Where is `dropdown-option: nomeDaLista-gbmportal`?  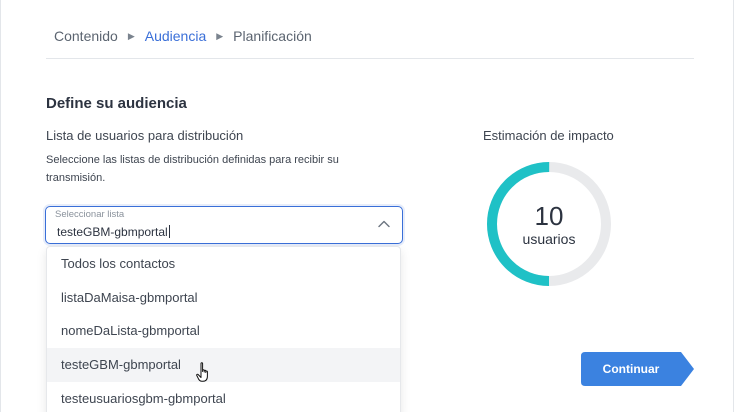 dropdown-option: nomeDaLista-gbmportal is located at coordinates (223, 331).